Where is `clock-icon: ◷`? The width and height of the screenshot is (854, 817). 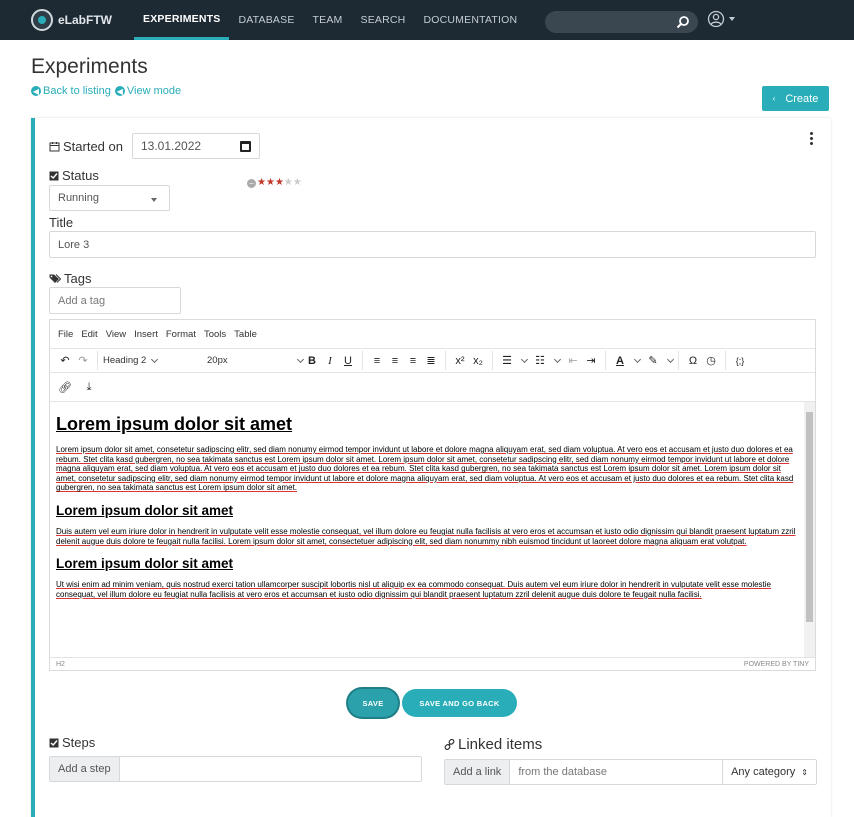
clock-icon: ◷ is located at coordinates (711, 361).